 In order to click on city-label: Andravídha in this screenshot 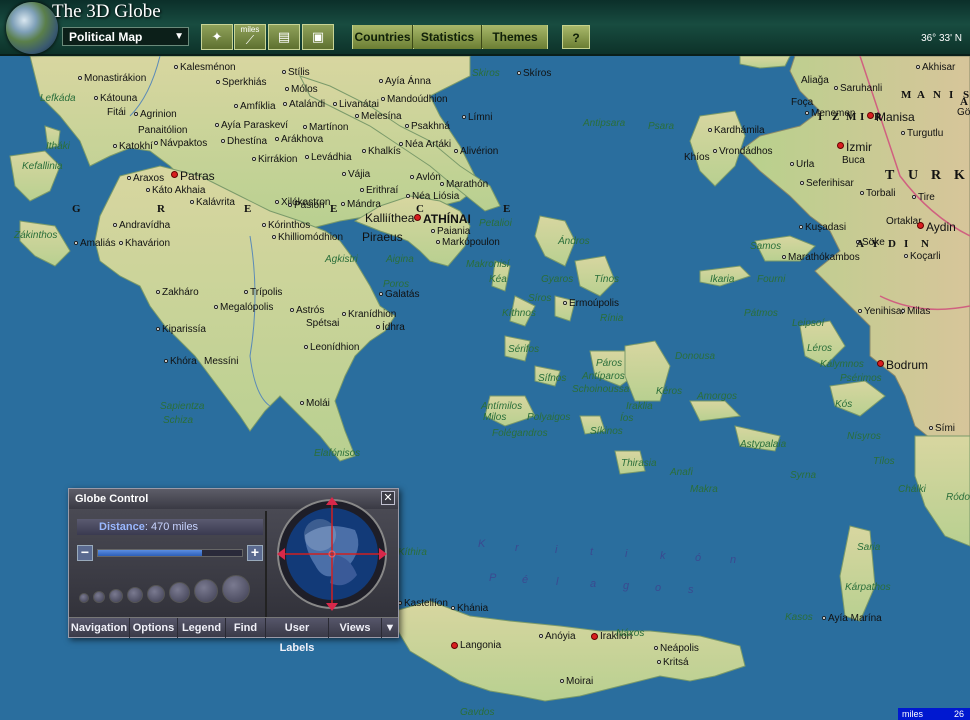, I will do `click(145, 225)`.